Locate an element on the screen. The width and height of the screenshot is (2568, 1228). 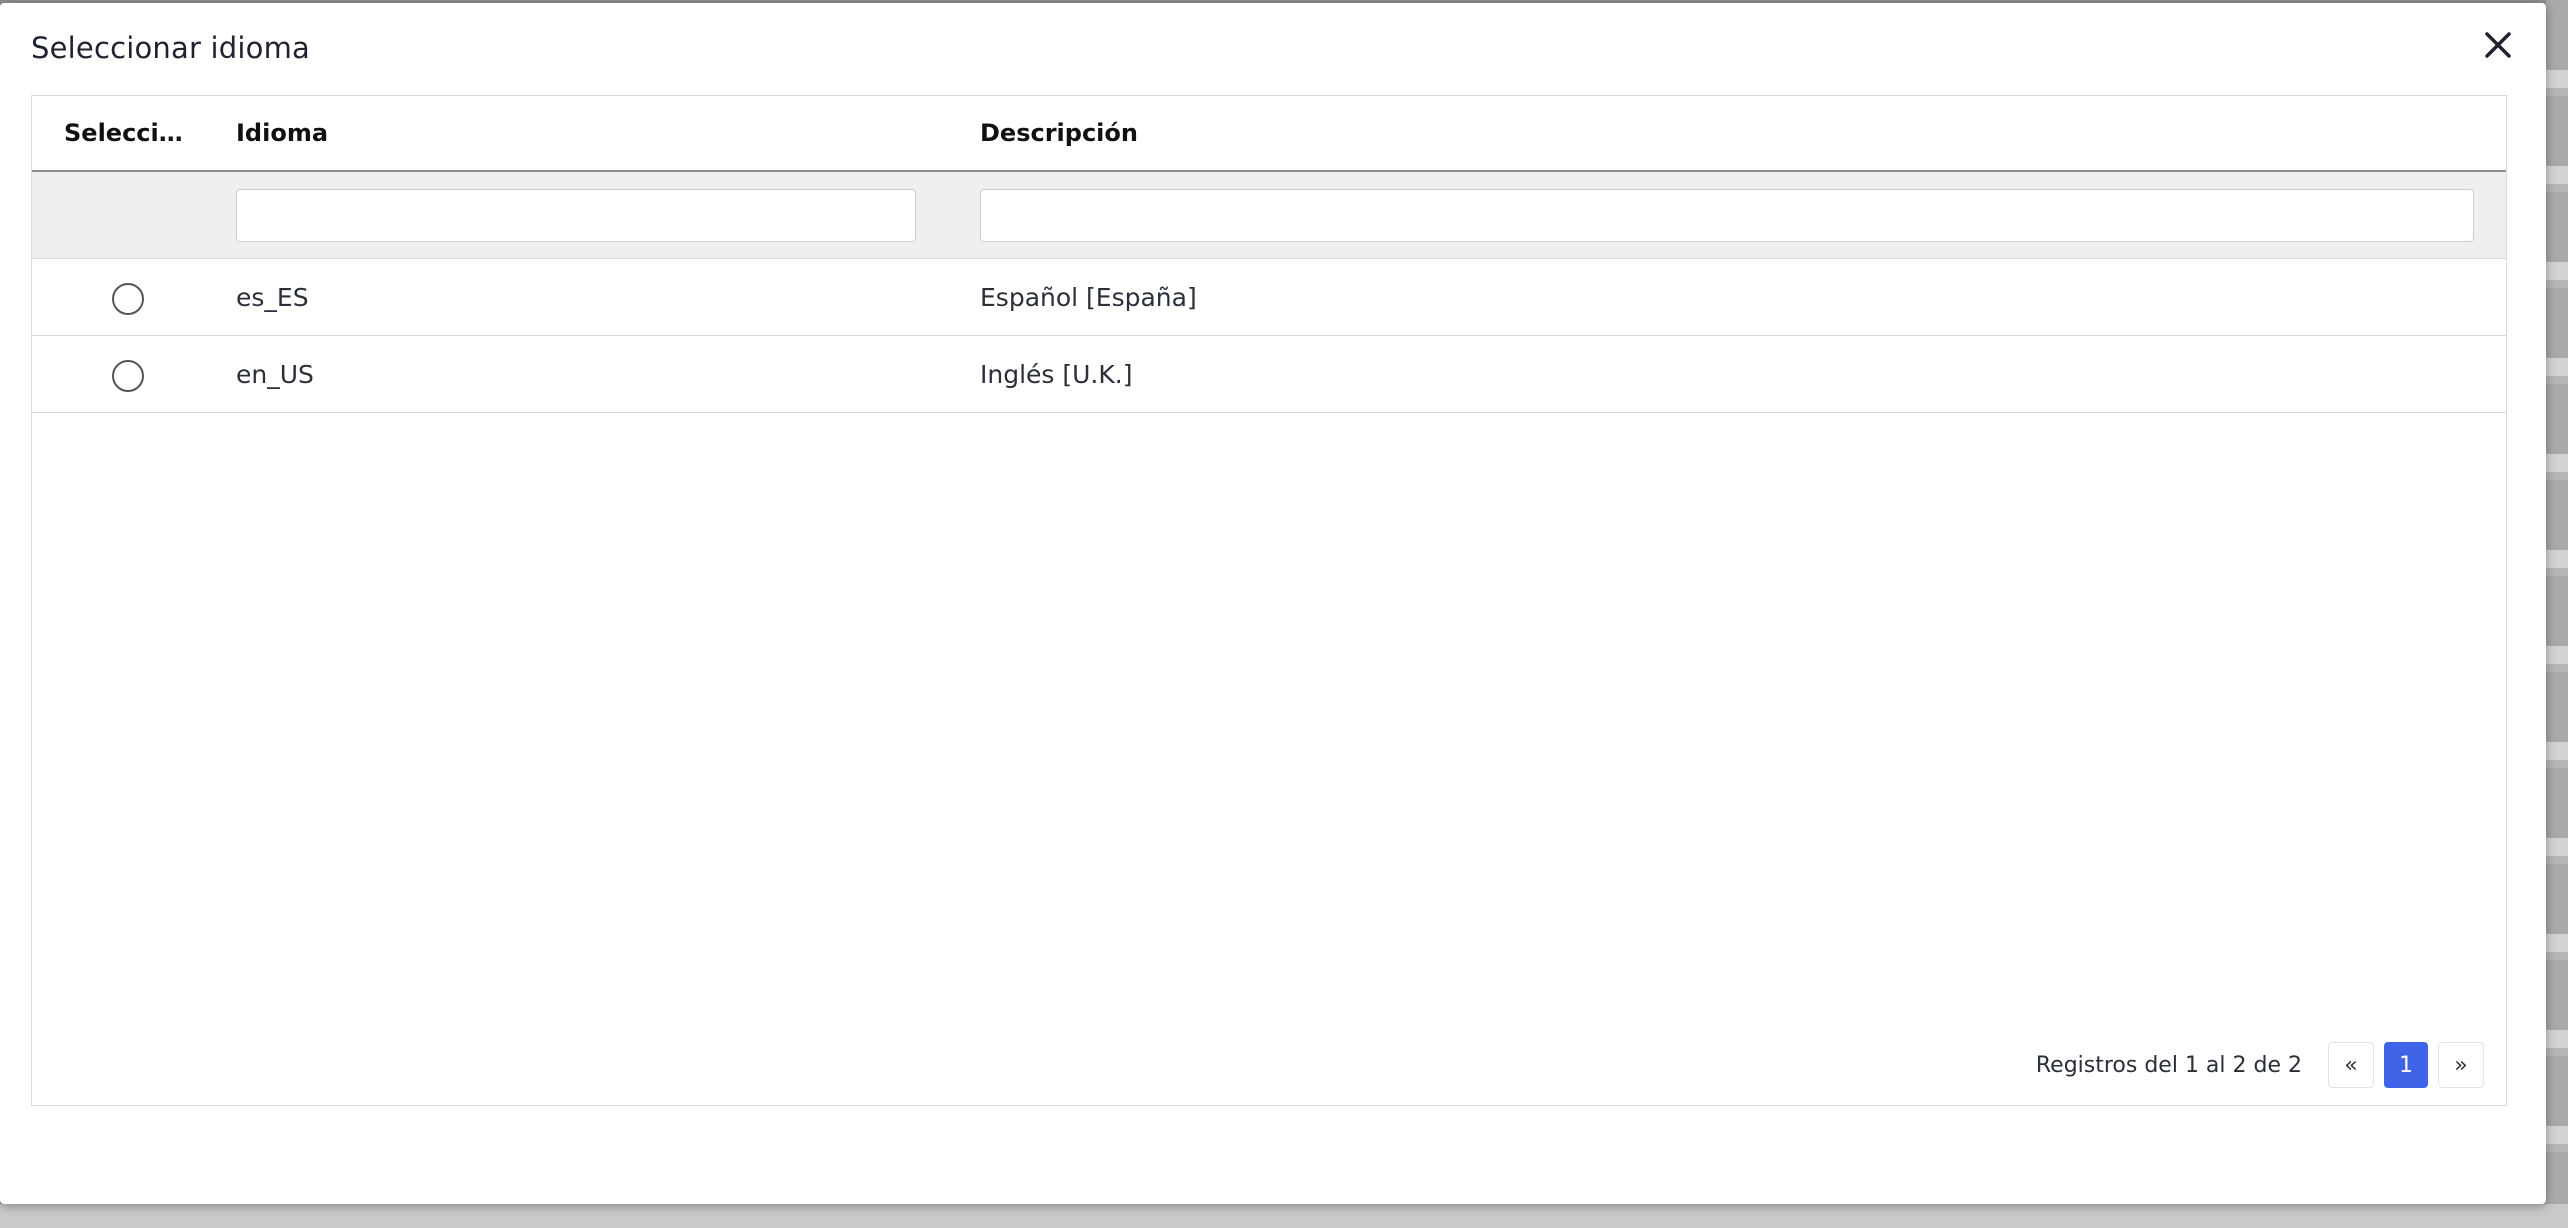
idioma-cell: en_US is located at coordinates (275, 374).